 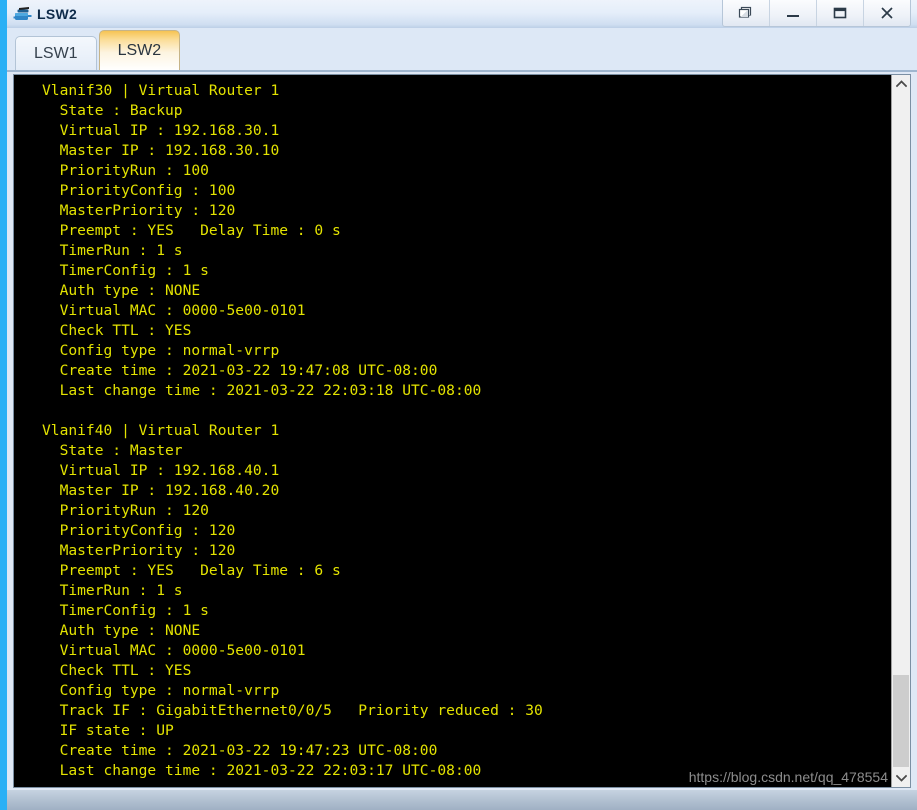 I want to click on window-title: LSW2, so click(x=57, y=14).